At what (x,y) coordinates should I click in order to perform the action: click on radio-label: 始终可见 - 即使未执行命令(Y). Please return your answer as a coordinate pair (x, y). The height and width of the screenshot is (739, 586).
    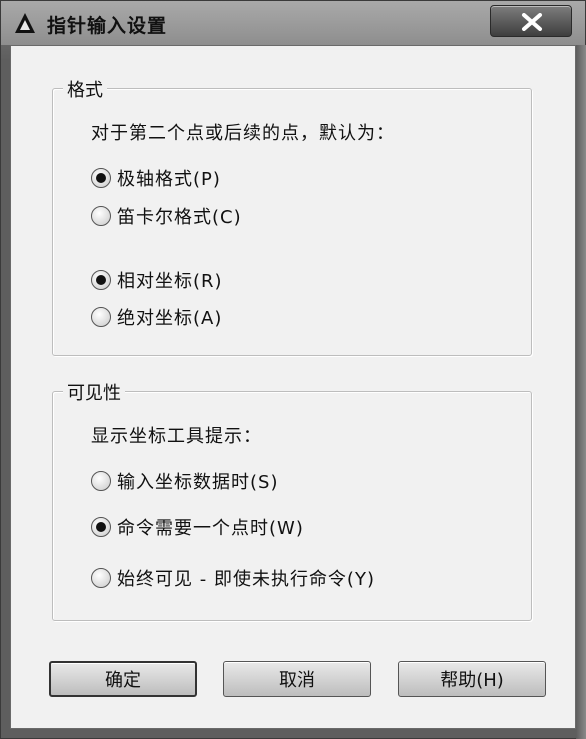
    Looking at the image, I should click on (246, 579).